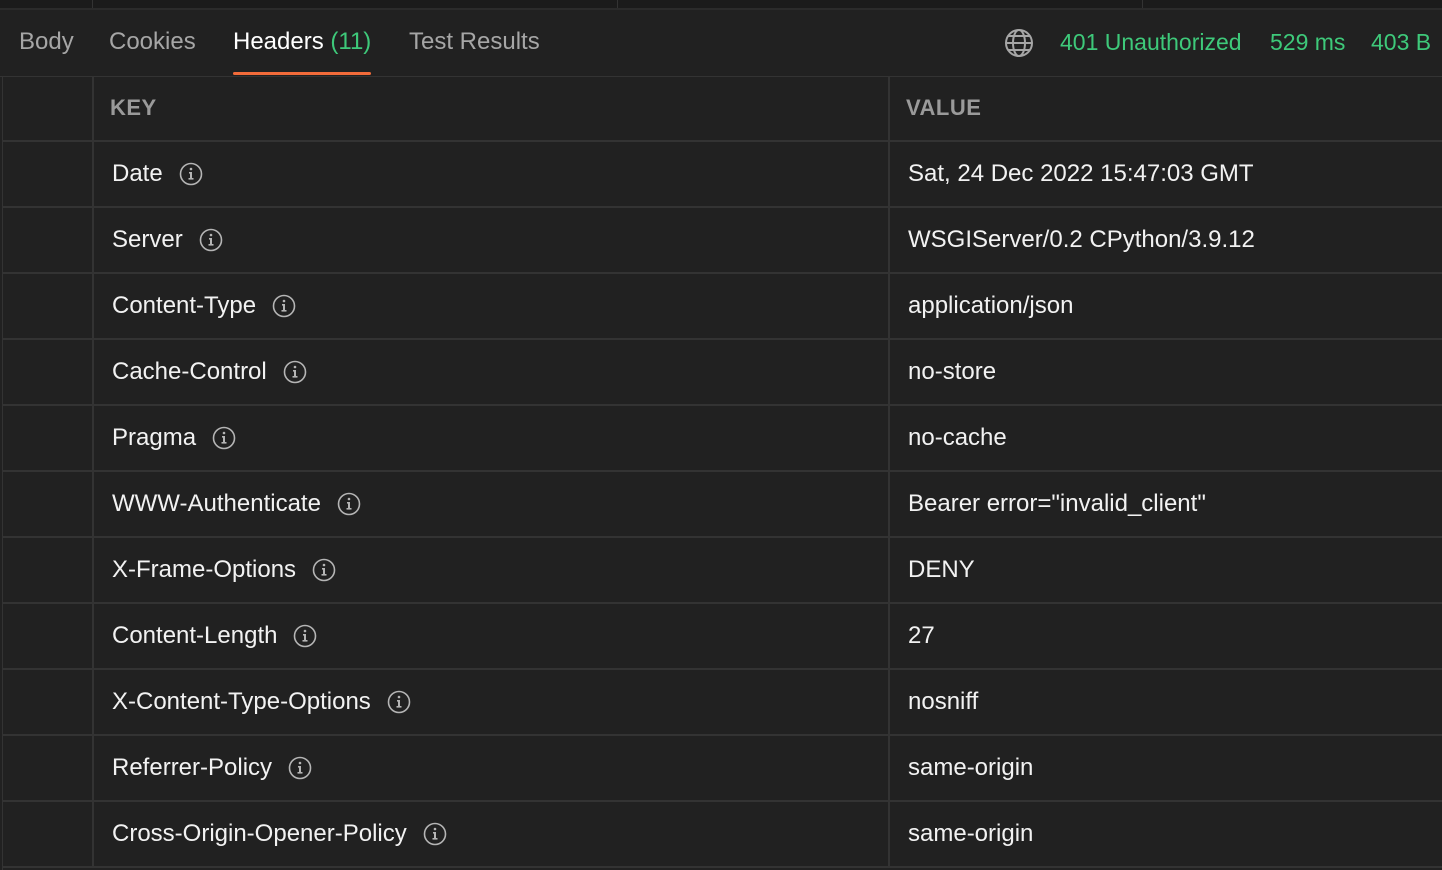 The height and width of the screenshot is (870, 1442). Describe the element at coordinates (1166, 372) in the screenshot. I see `header-value-cell: no-store` at that location.